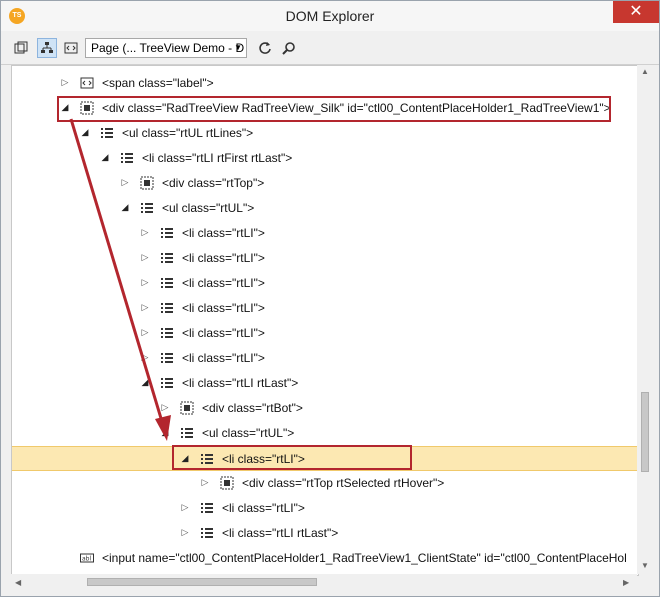  What do you see at coordinates (636, 12) in the screenshot?
I see `close-button: ✕` at bounding box center [636, 12].